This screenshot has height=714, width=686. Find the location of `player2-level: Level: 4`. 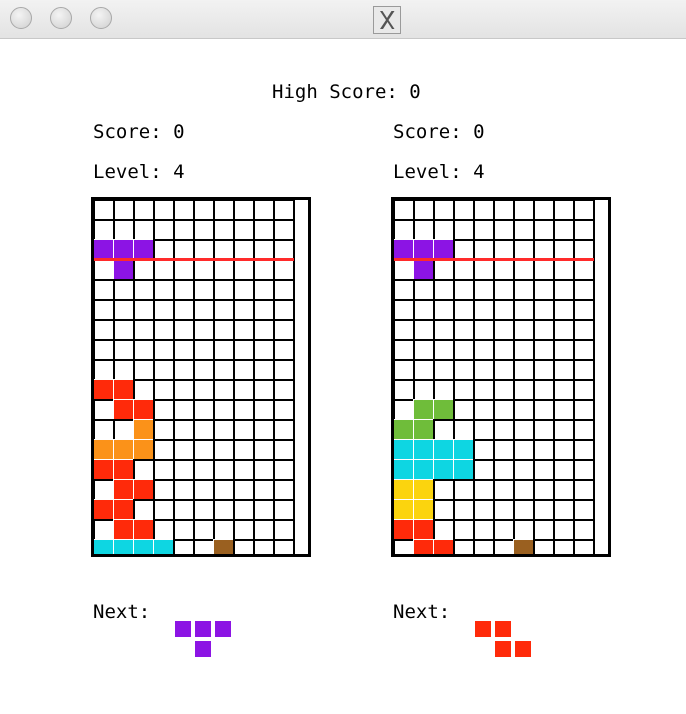

player2-level: Level: 4 is located at coordinates (439, 172).